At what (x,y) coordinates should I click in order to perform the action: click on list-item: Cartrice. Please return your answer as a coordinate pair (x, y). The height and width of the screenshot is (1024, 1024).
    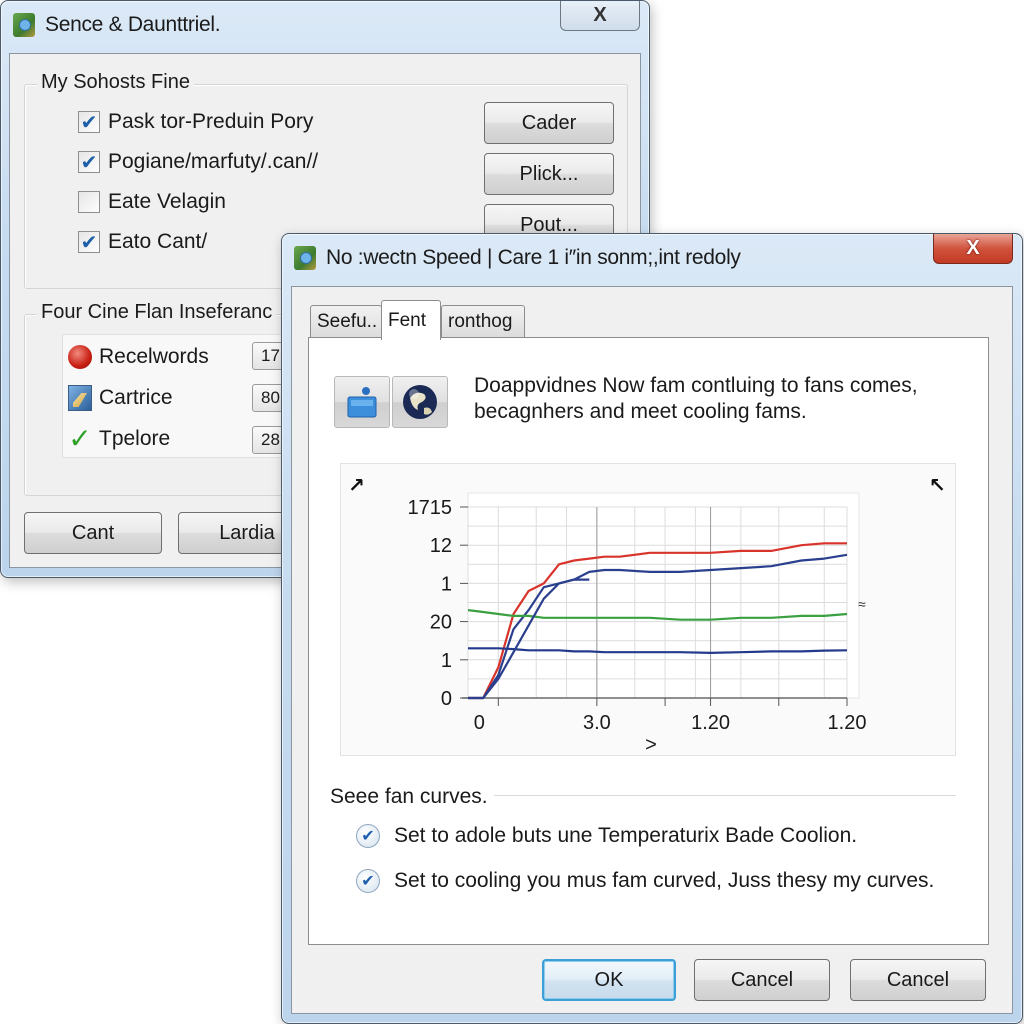
    Looking at the image, I should click on (118, 398).